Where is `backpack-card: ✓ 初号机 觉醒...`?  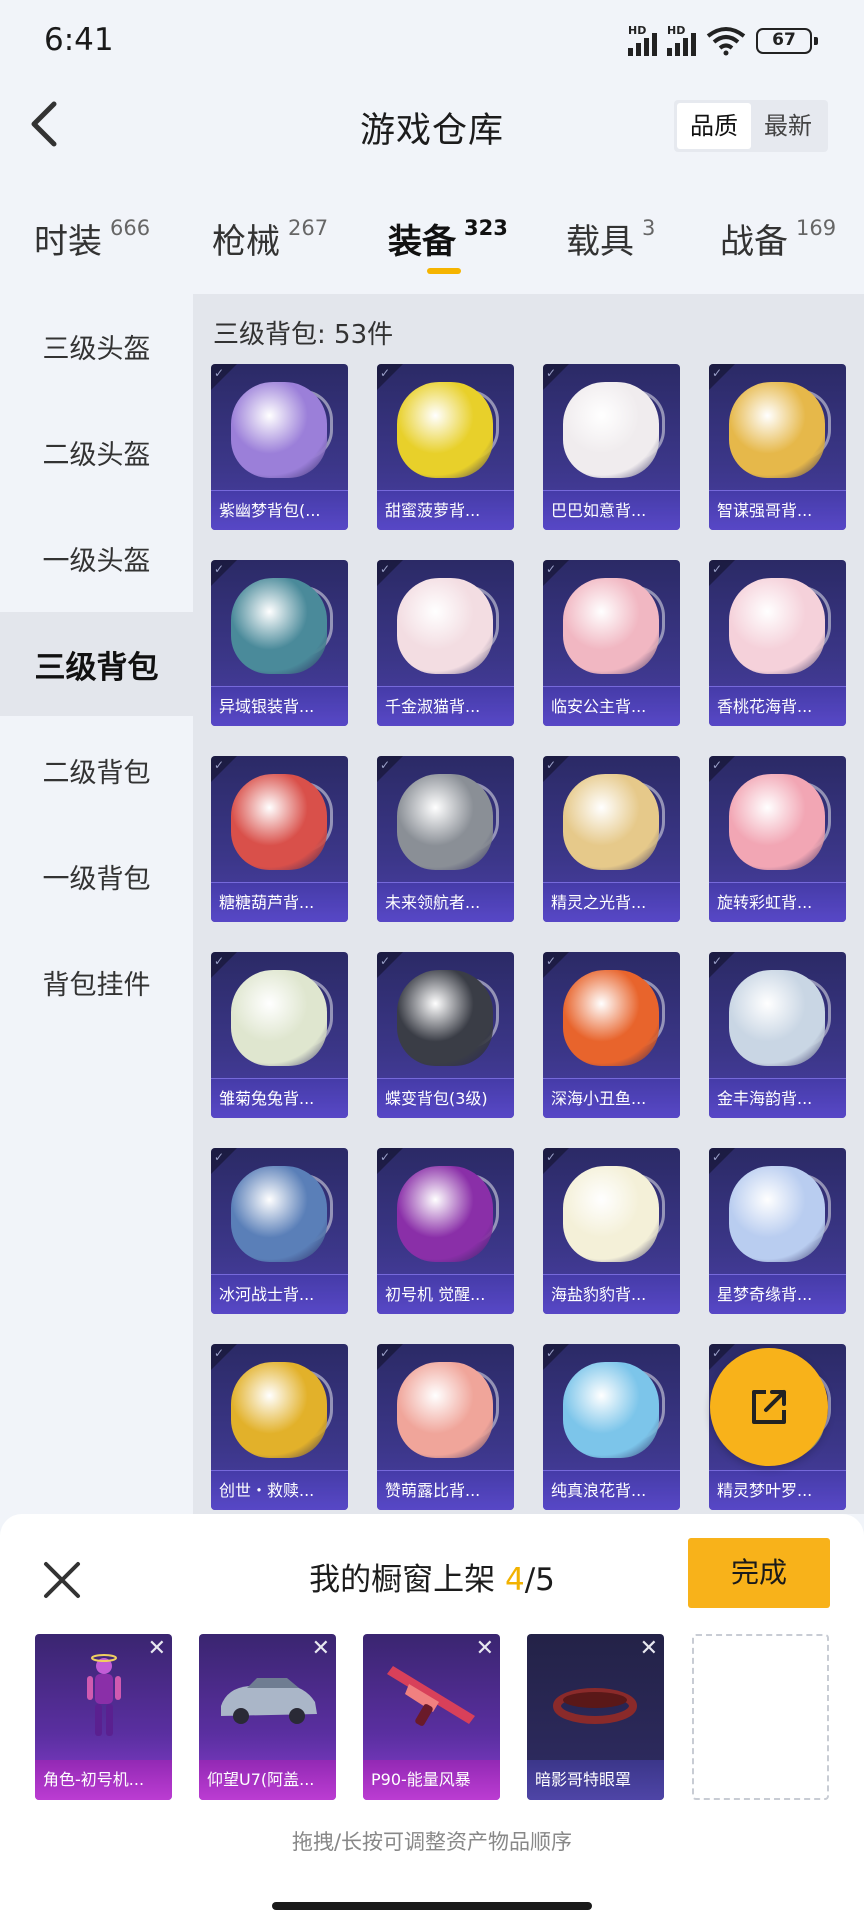
backpack-card: ✓ 初号机 觉醒... is located at coordinates (445, 1231).